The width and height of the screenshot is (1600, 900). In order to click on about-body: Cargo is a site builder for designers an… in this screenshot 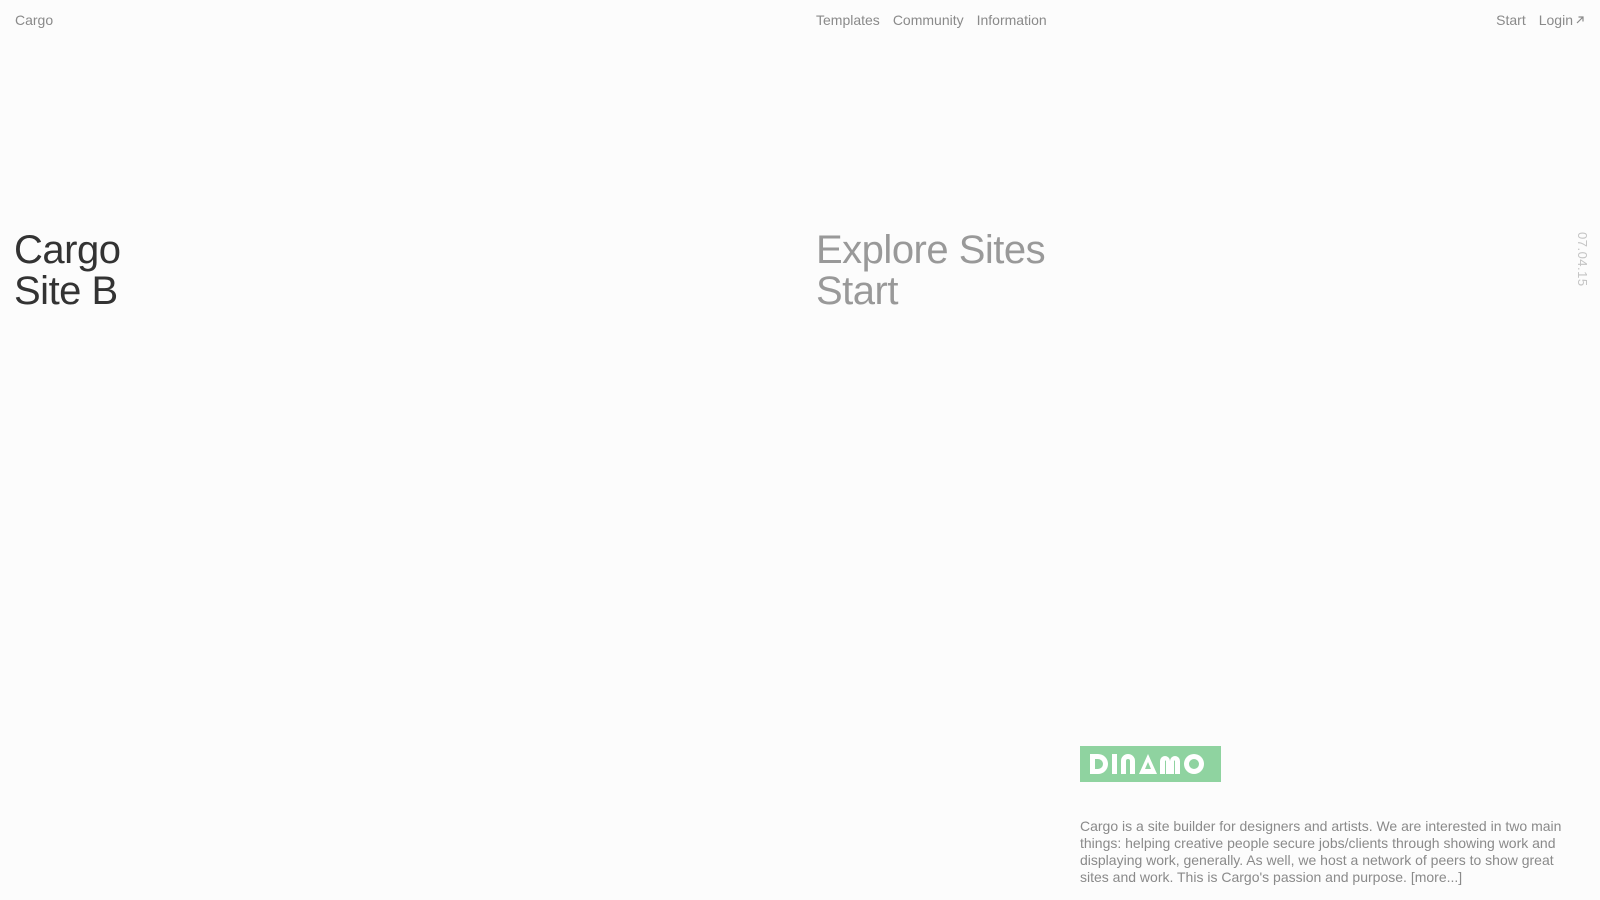, I will do `click(1321, 851)`.